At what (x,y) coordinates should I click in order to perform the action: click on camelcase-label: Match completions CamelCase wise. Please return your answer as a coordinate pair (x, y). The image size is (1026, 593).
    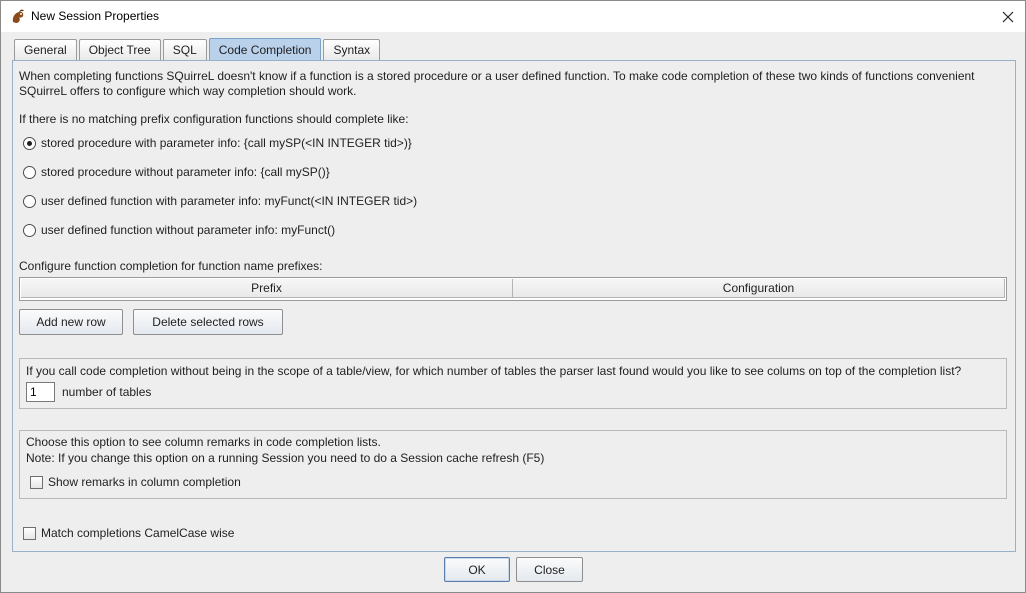
    Looking at the image, I should click on (138, 533).